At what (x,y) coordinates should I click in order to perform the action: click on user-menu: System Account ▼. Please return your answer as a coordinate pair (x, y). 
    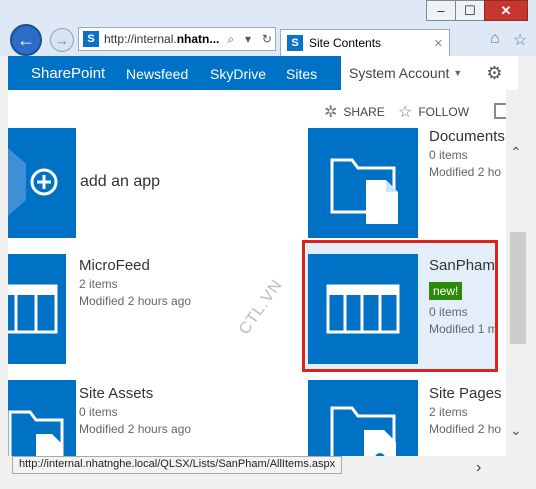
    Looking at the image, I should click on (406, 73).